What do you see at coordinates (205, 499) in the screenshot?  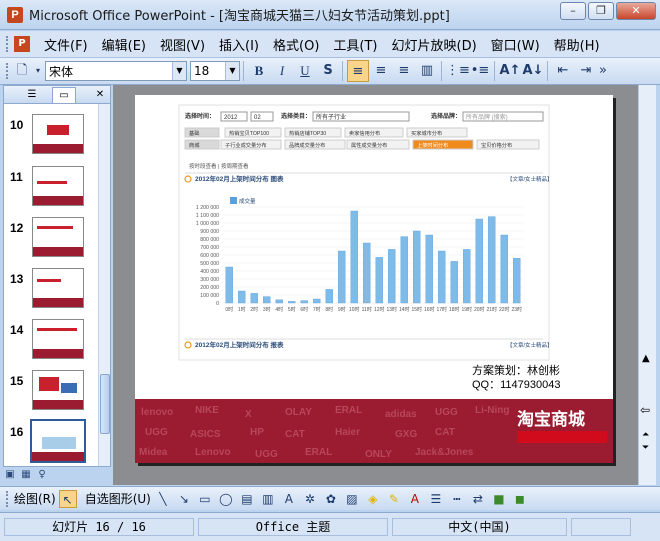 I see `rectangle-icon: ▭` at bounding box center [205, 499].